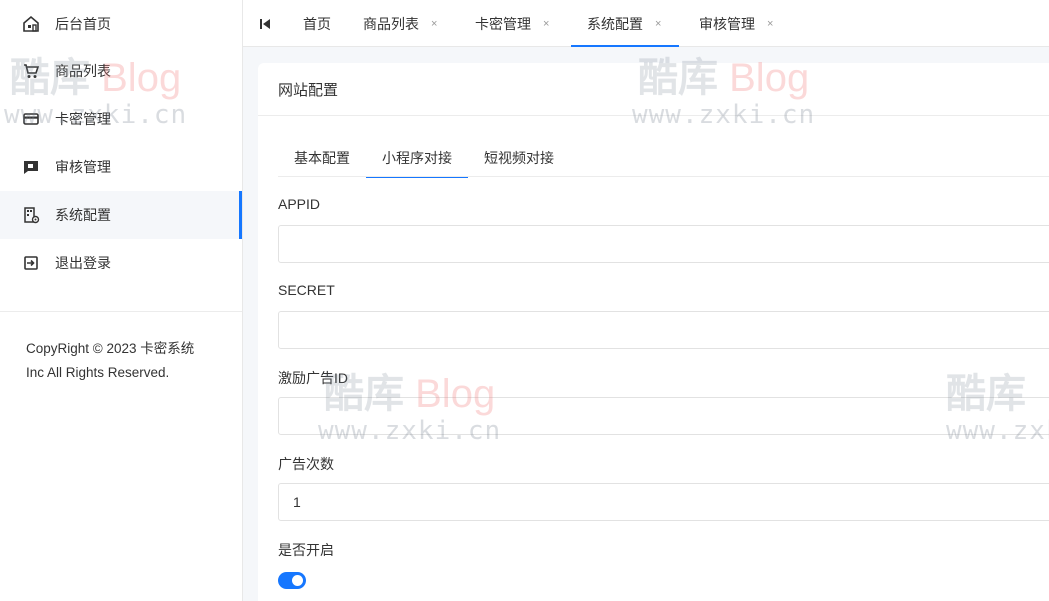 Image resolution: width=1049 pixels, height=601 pixels. What do you see at coordinates (653, 115) in the screenshot?
I see `card-divider` at bounding box center [653, 115].